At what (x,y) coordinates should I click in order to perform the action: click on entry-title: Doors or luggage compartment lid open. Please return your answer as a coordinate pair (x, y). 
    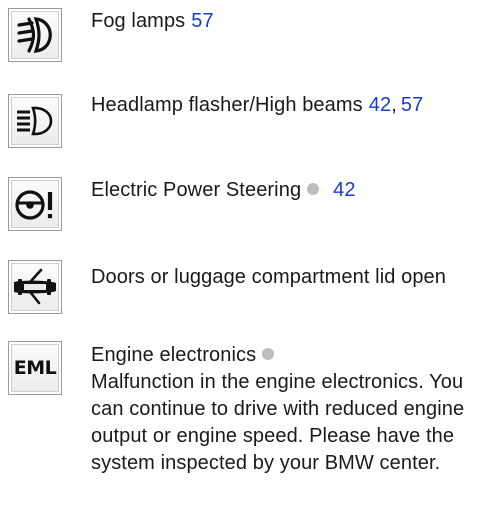
    Looking at the image, I should click on (269, 277).